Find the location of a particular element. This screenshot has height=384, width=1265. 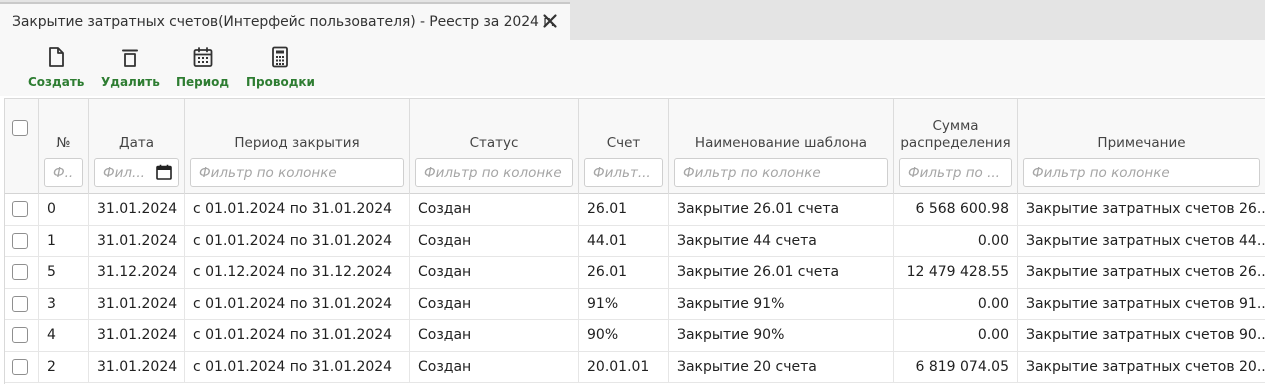

header-amount: Сумма распределения is located at coordinates (956, 146).